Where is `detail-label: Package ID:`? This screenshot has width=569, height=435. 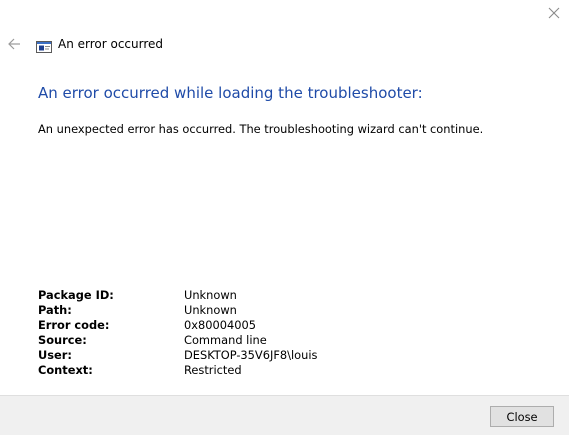 detail-label: Package ID: is located at coordinates (76, 295).